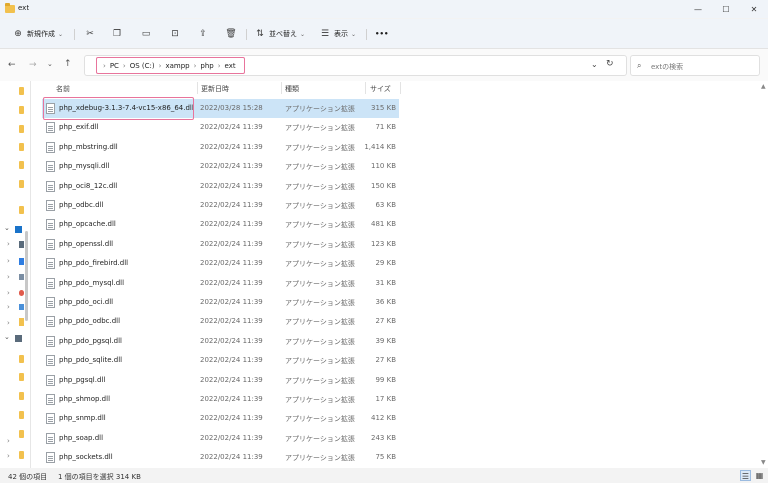 This screenshot has height=483, width=768. What do you see at coordinates (61, 34) in the screenshot?
I see `chevron-down-icon: ⌄` at bounding box center [61, 34].